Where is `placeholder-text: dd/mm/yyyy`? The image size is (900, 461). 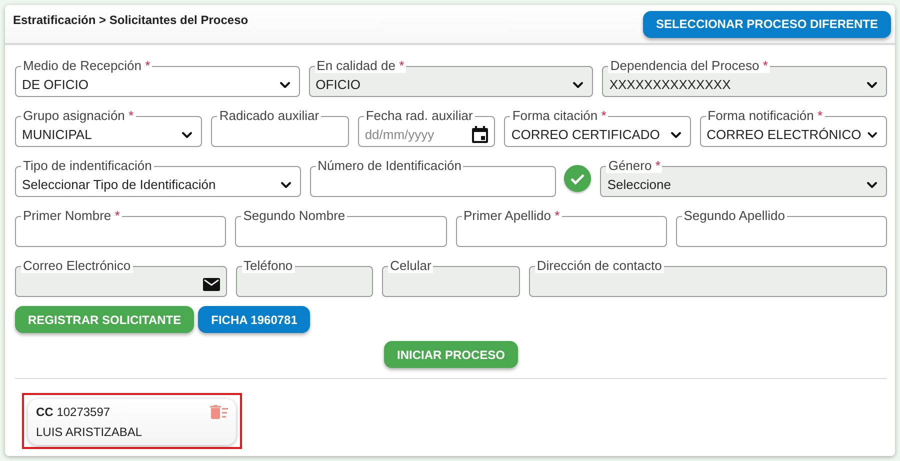 placeholder-text: dd/mm/yyyy is located at coordinates (400, 134).